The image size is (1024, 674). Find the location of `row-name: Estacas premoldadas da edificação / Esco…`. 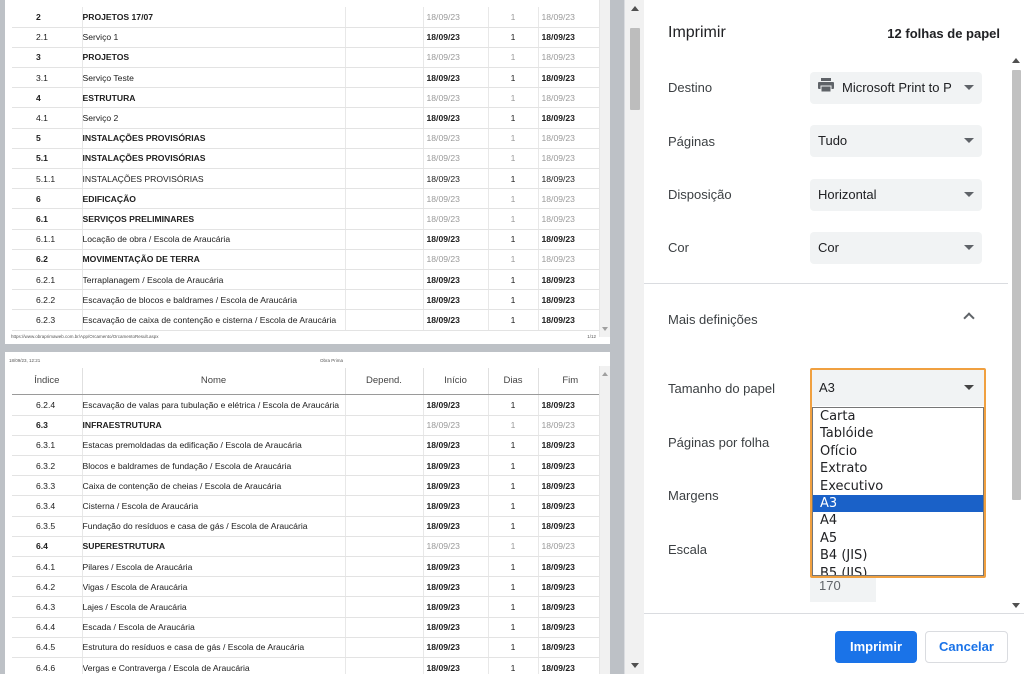

row-name: Estacas premoldadas da edificação / Esco… is located at coordinates (213, 446).